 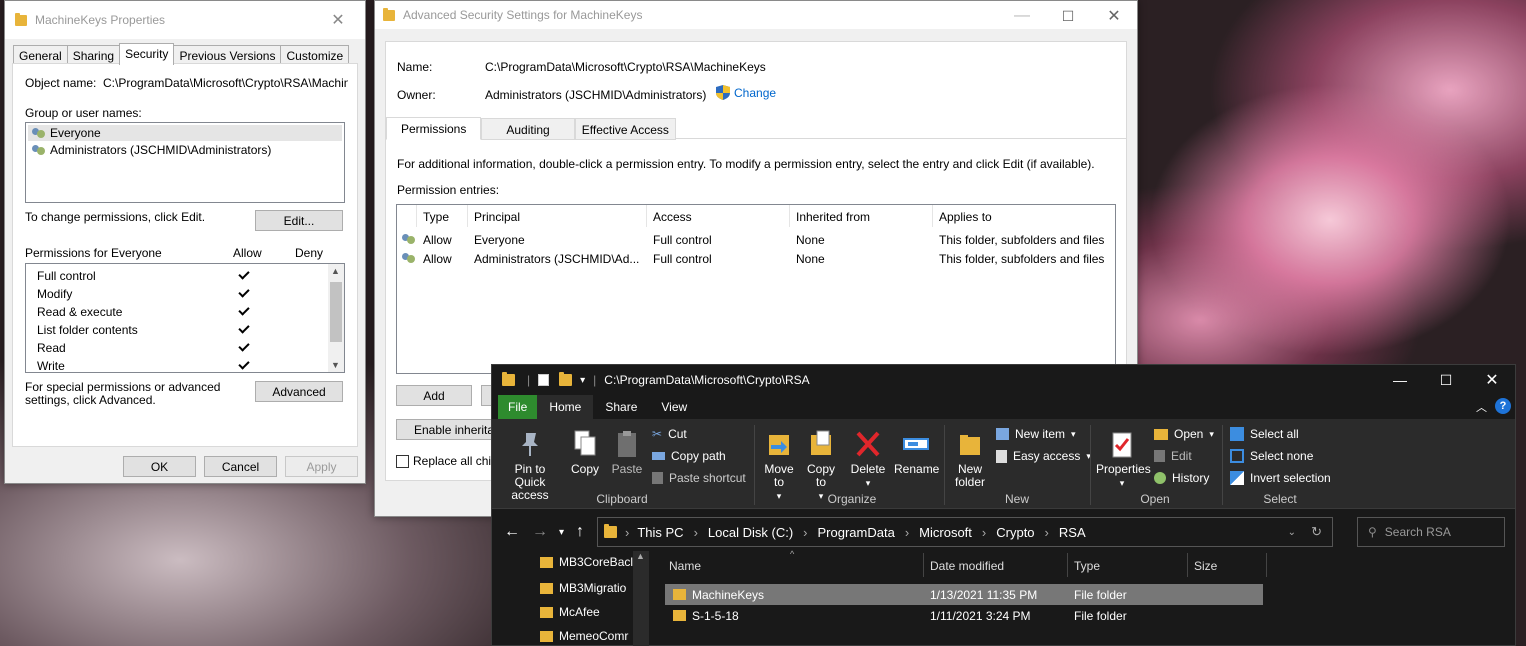 I want to click on crumb-microsoft: Microsoft, so click(x=945, y=532).